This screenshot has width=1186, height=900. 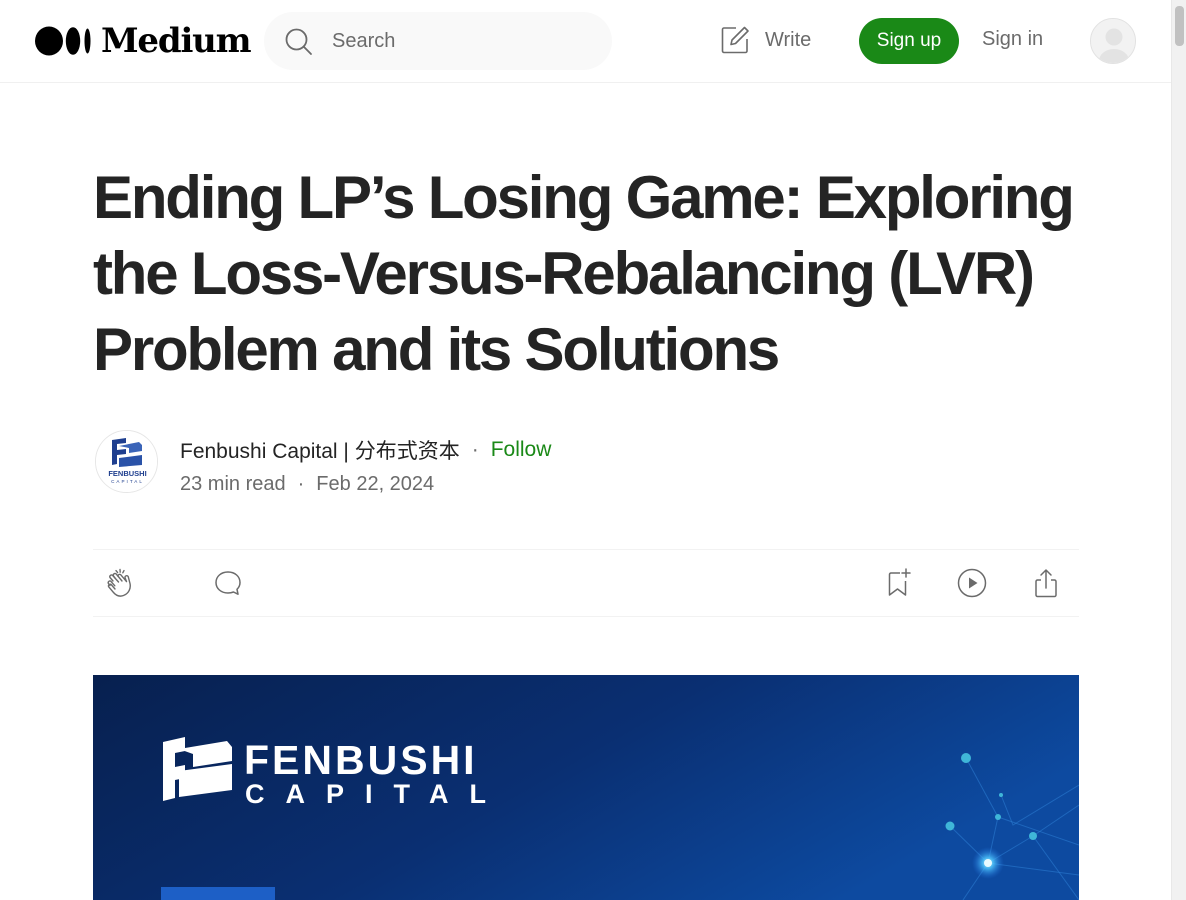 What do you see at coordinates (307, 484) in the screenshot?
I see `article-meta: 23 min read · Feb 22, 2024` at bounding box center [307, 484].